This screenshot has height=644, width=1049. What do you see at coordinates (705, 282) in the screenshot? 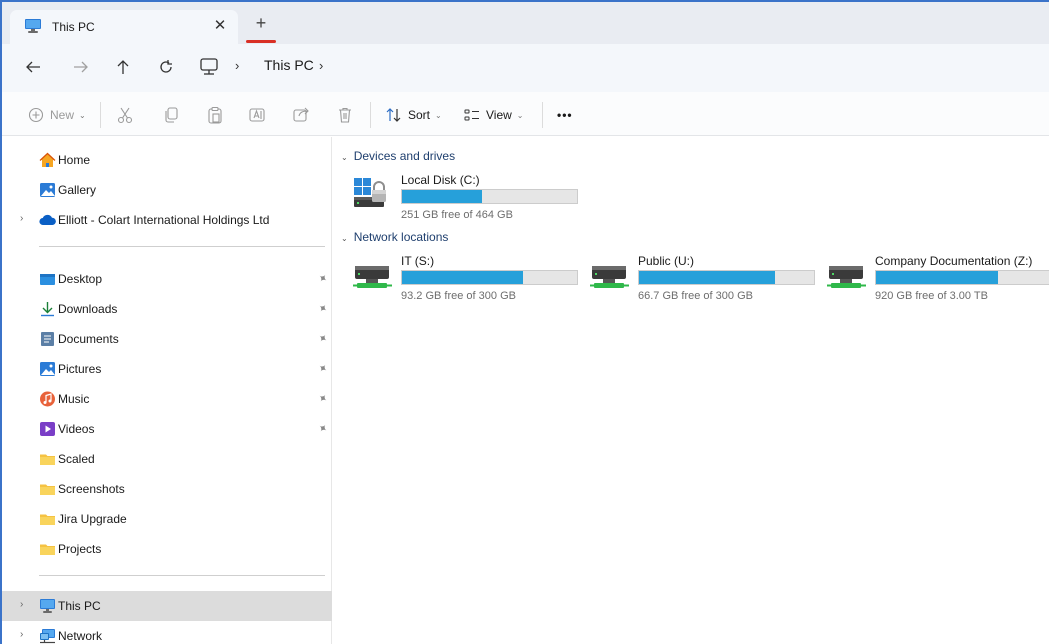
I see `drive-public-u: Public (U:) 66.7 GB free of 300 GB` at bounding box center [705, 282].